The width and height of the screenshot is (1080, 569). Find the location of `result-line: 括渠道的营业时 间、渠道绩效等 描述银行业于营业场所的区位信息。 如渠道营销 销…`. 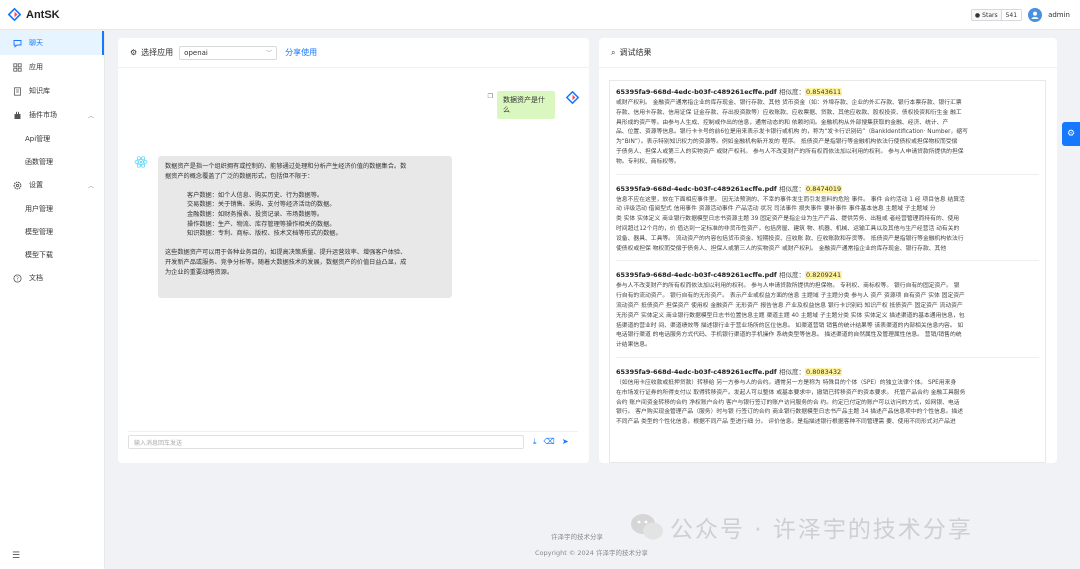

result-line: 括渠道的营业时 间、渠道绩效等 描述银行业于营业场所的区位信息。 如渠道营销 销… is located at coordinates (790, 325).